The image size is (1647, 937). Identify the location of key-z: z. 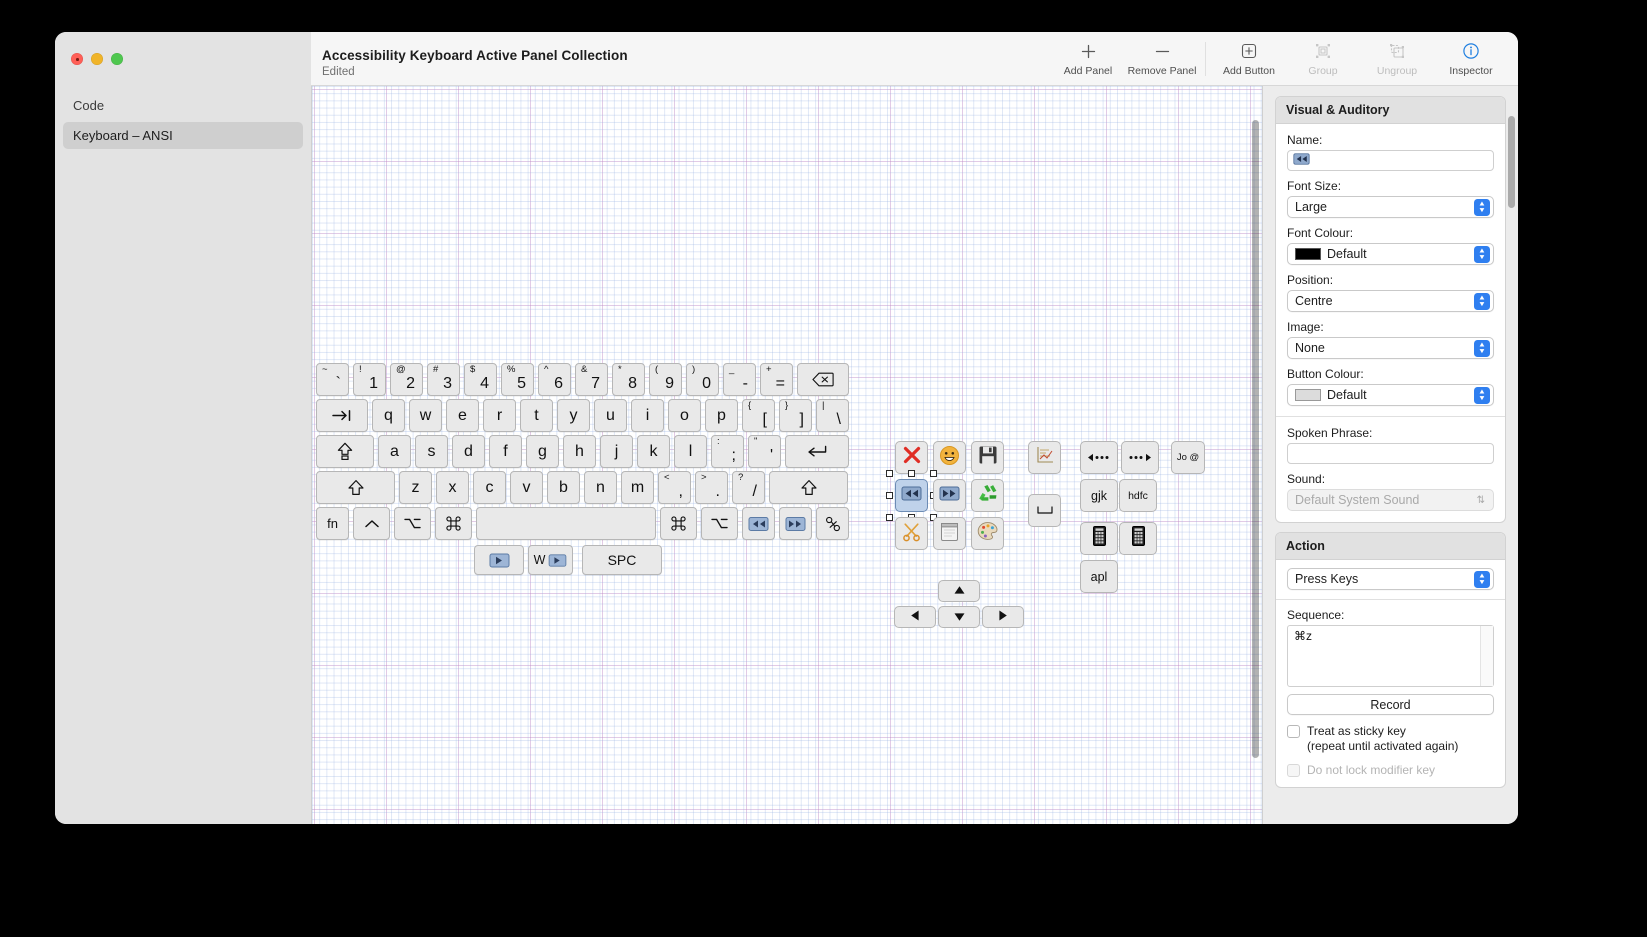
(415, 487).